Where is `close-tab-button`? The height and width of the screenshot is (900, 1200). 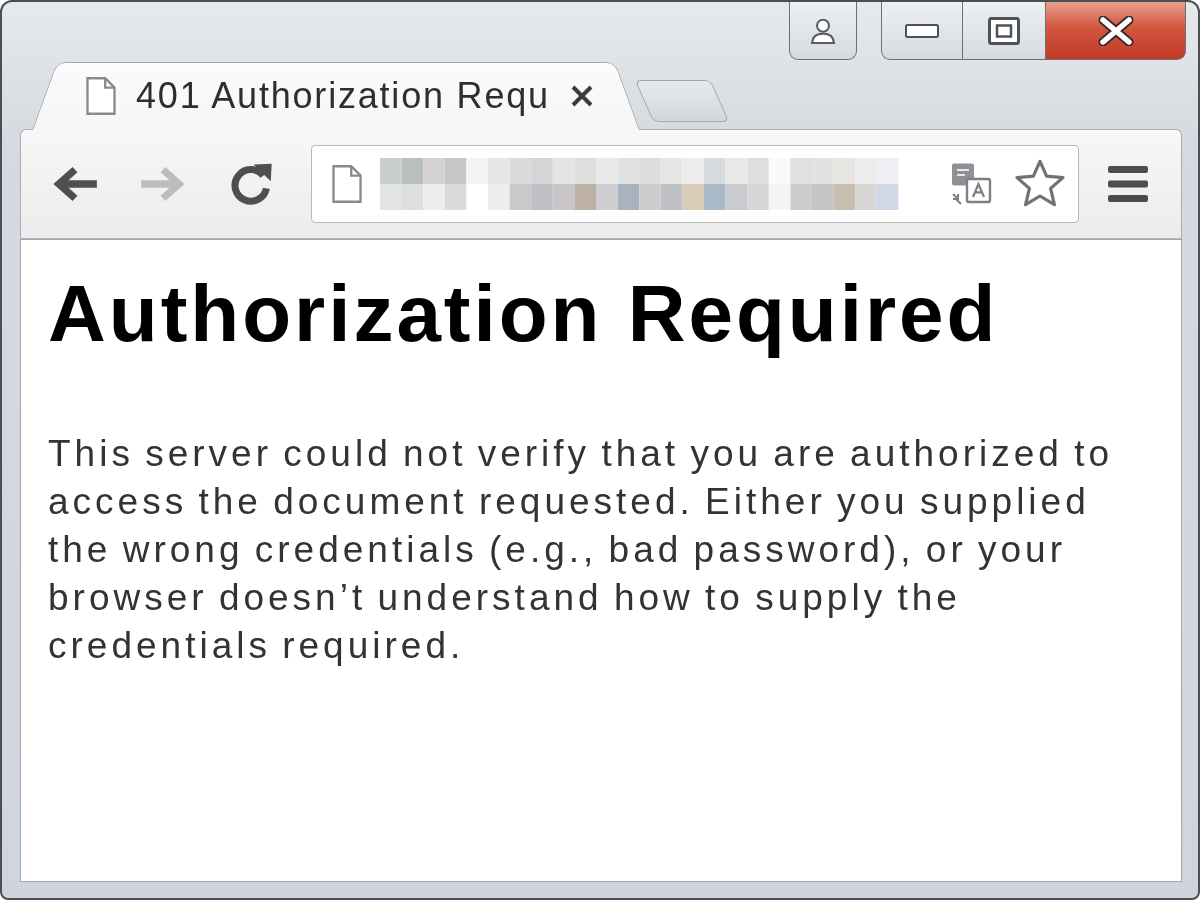
close-tab-button is located at coordinates (582, 96).